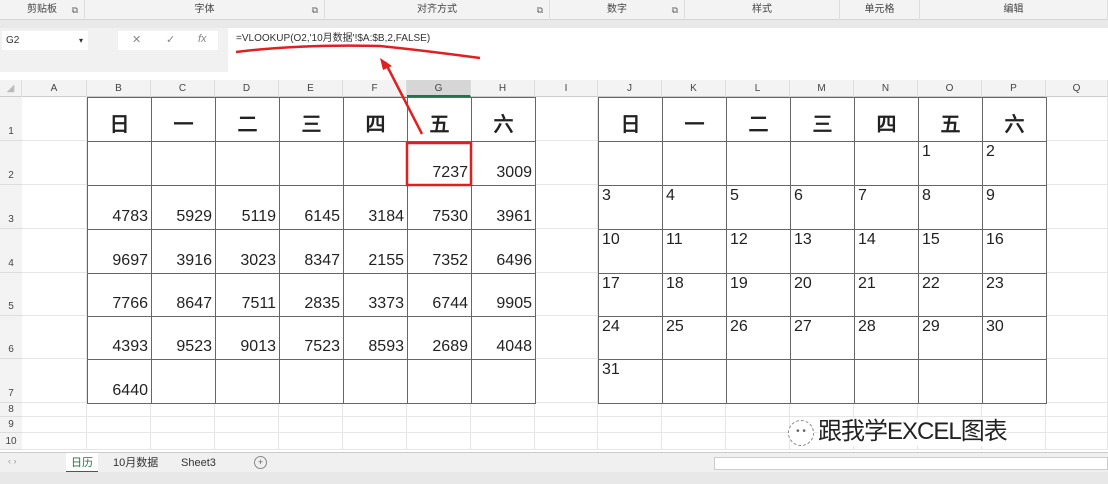 The width and height of the screenshot is (1108, 484). I want to click on calendar-day: 10, so click(630, 251).